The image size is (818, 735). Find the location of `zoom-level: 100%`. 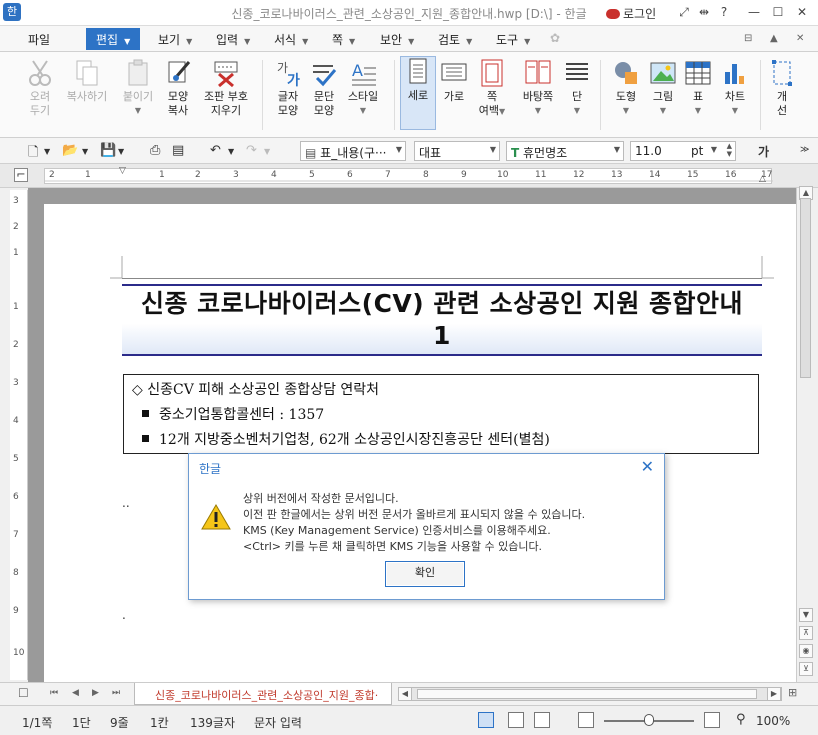

zoom-level: 100% is located at coordinates (773, 721).